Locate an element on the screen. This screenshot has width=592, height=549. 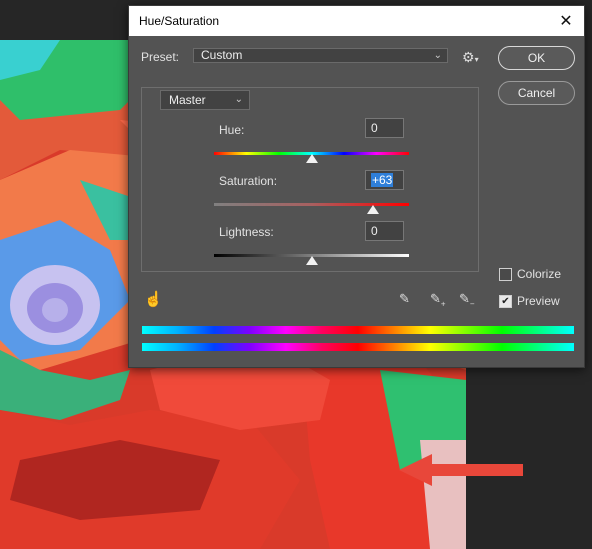
dialog-title: Hue/Saturation is located at coordinates (179, 21).